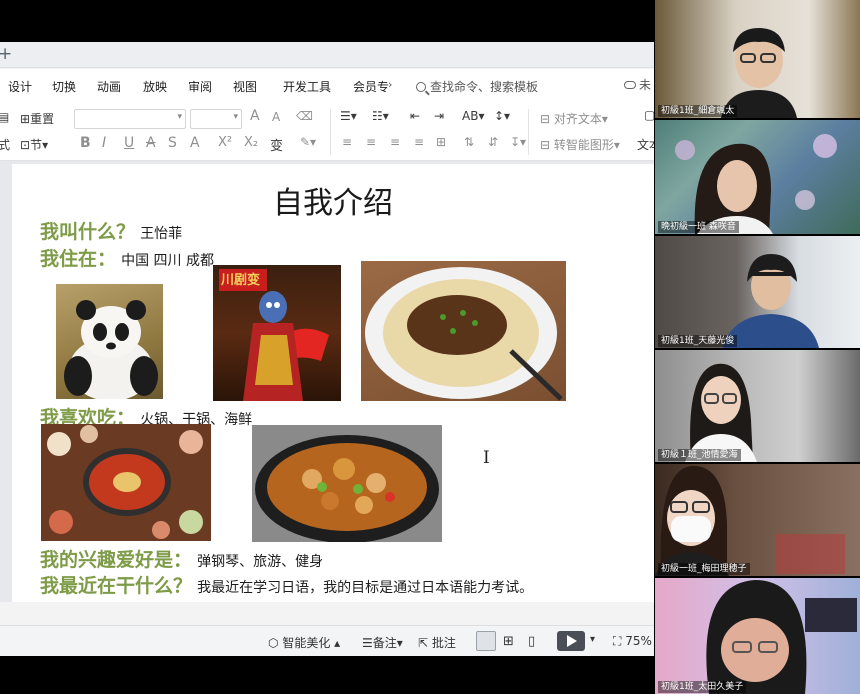  Describe the element at coordinates (486, 641) in the screenshot. I see `normal-view-button` at that location.